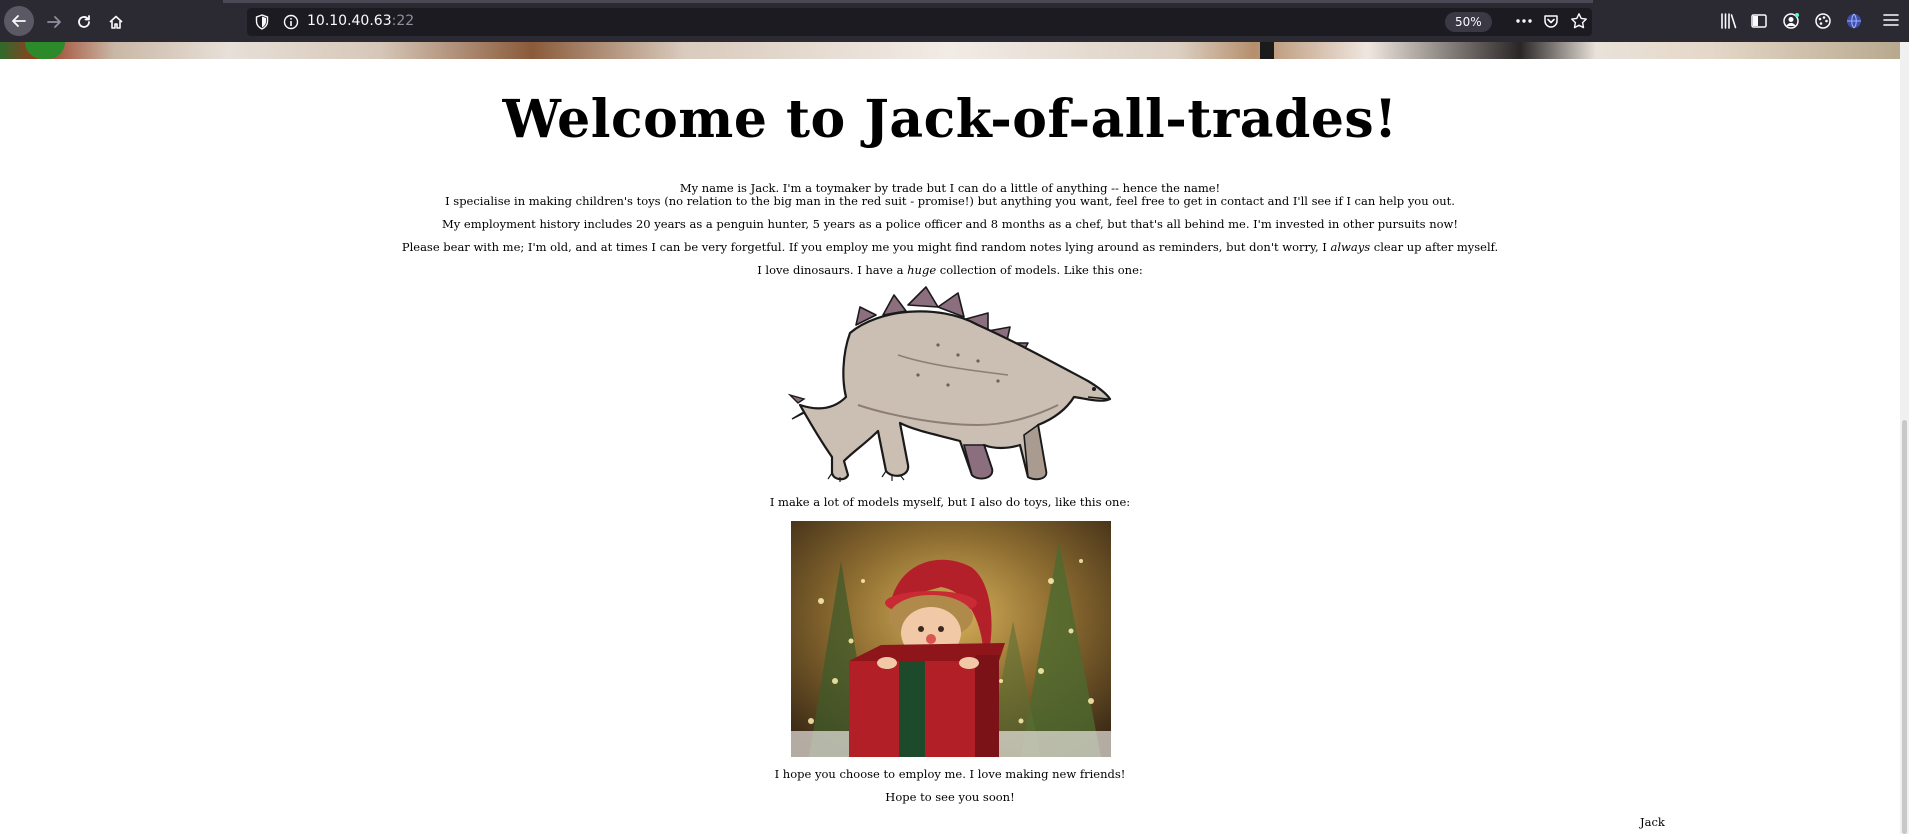 Image resolution: width=1909 pixels, height=834 pixels. What do you see at coordinates (1524, 23) in the screenshot?
I see `page-actions-more-icon` at bounding box center [1524, 23].